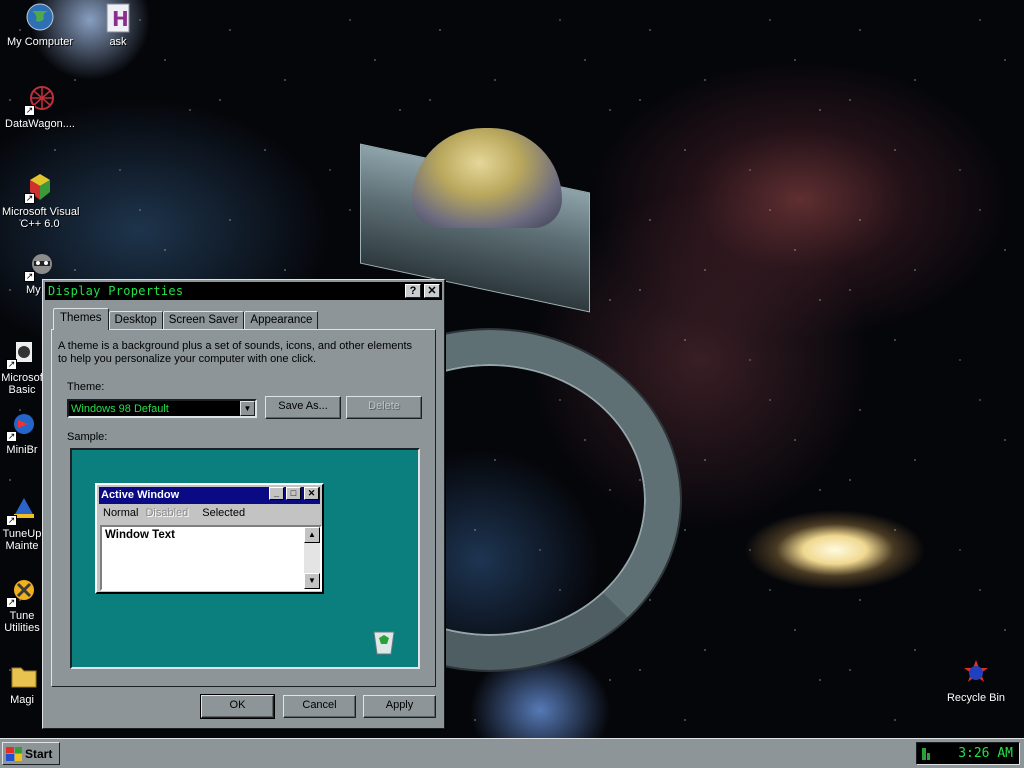 Image resolution: width=1024 pixels, height=768 pixels. I want to click on desktop-icon-recycle-bin: Recycle Bin, so click(976, 681).